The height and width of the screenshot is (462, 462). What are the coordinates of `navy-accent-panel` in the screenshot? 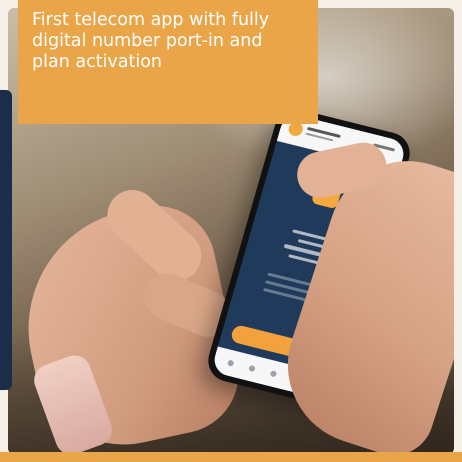 It's located at (6, 240).